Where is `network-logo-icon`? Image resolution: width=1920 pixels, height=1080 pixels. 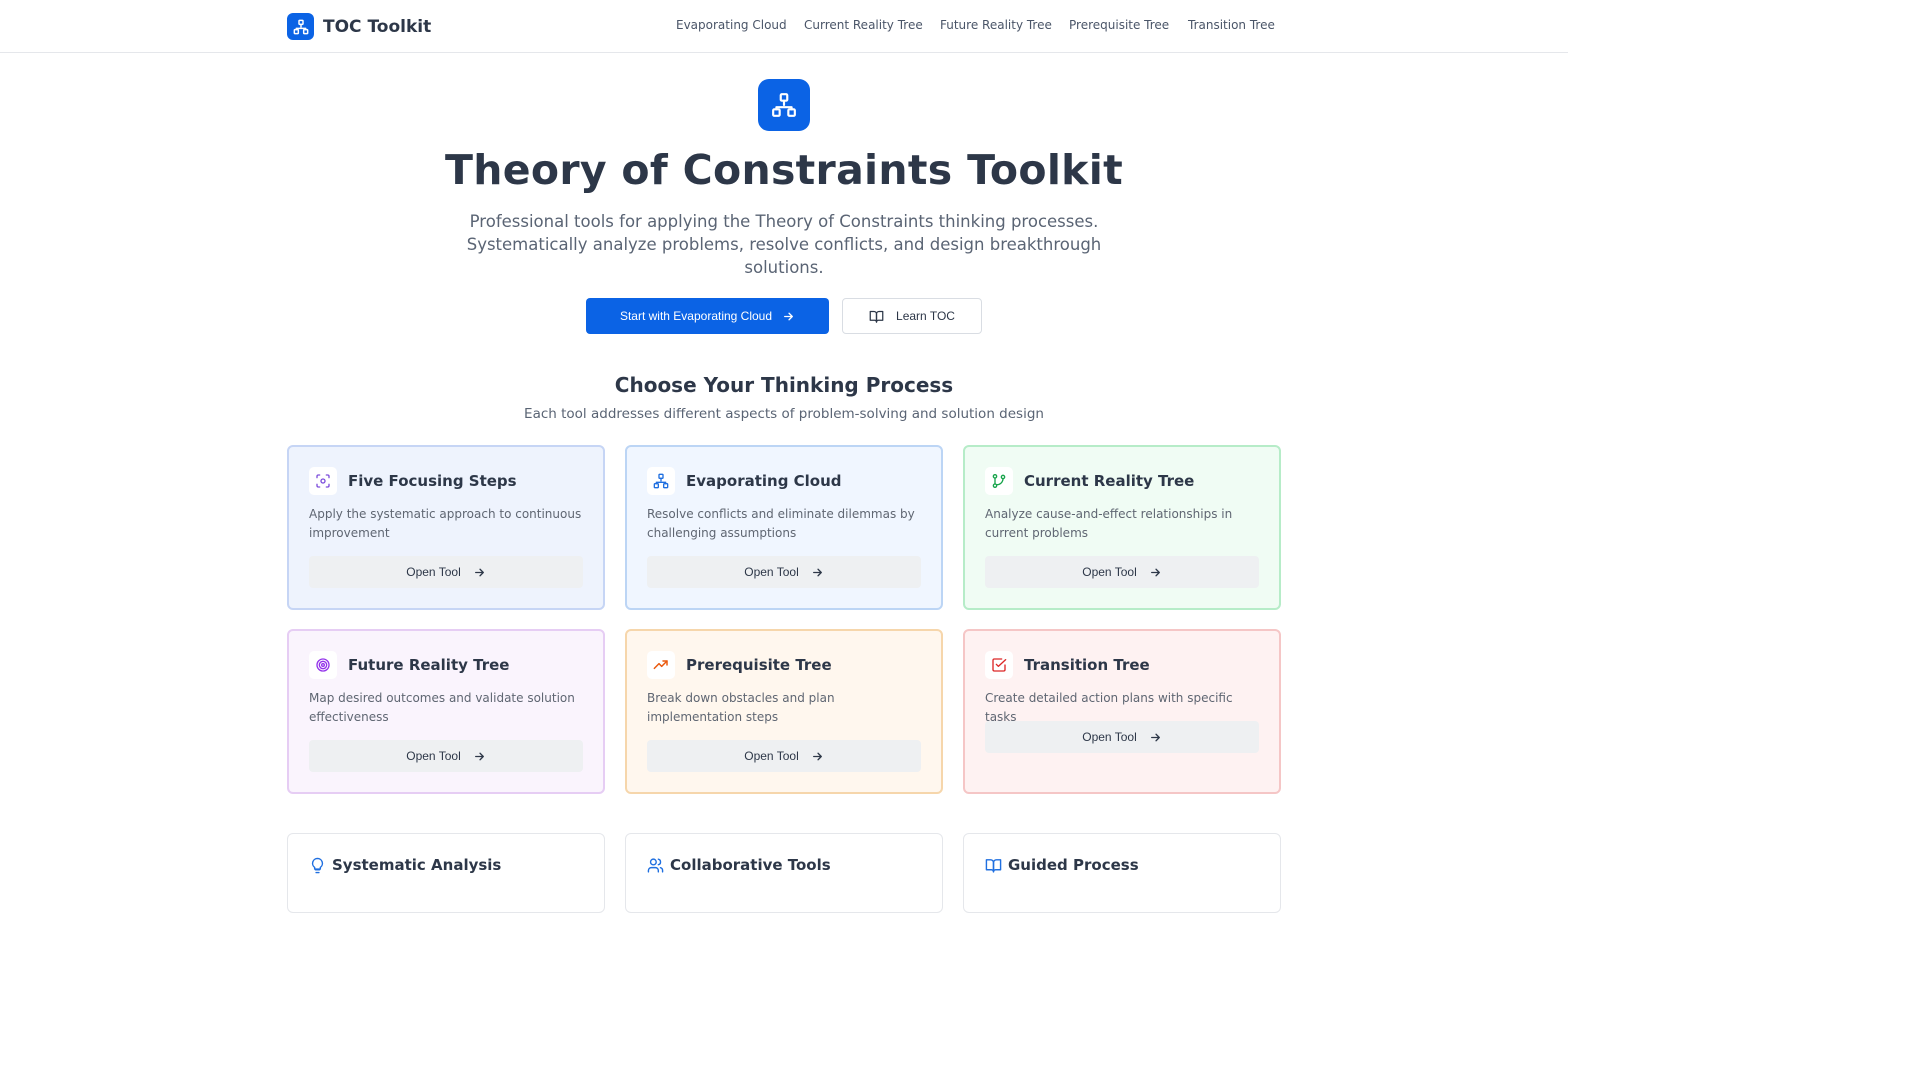 network-logo-icon is located at coordinates (300, 26).